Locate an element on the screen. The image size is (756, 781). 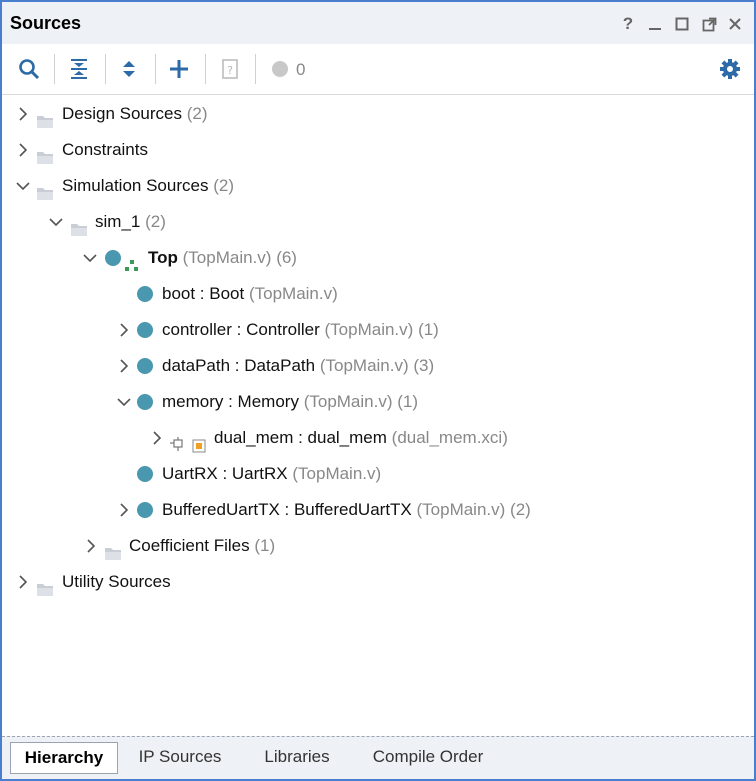
panel-title: Sources is located at coordinates (46, 23).